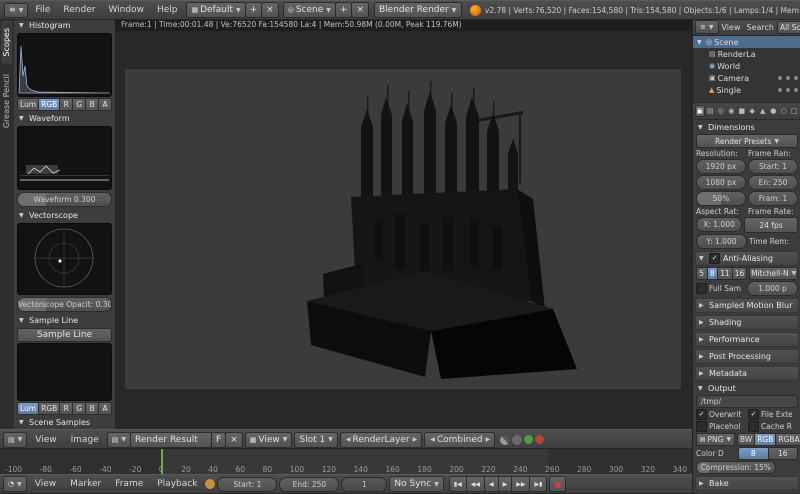 The image size is (800, 494). I want to click on channel-g-button: G, so click(80, 104).